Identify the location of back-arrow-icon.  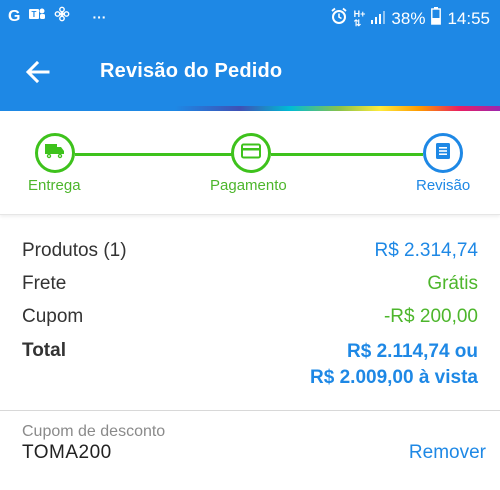
(38, 72).